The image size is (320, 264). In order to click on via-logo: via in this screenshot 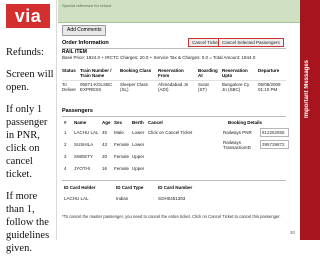, I will do `click(28, 16)`.